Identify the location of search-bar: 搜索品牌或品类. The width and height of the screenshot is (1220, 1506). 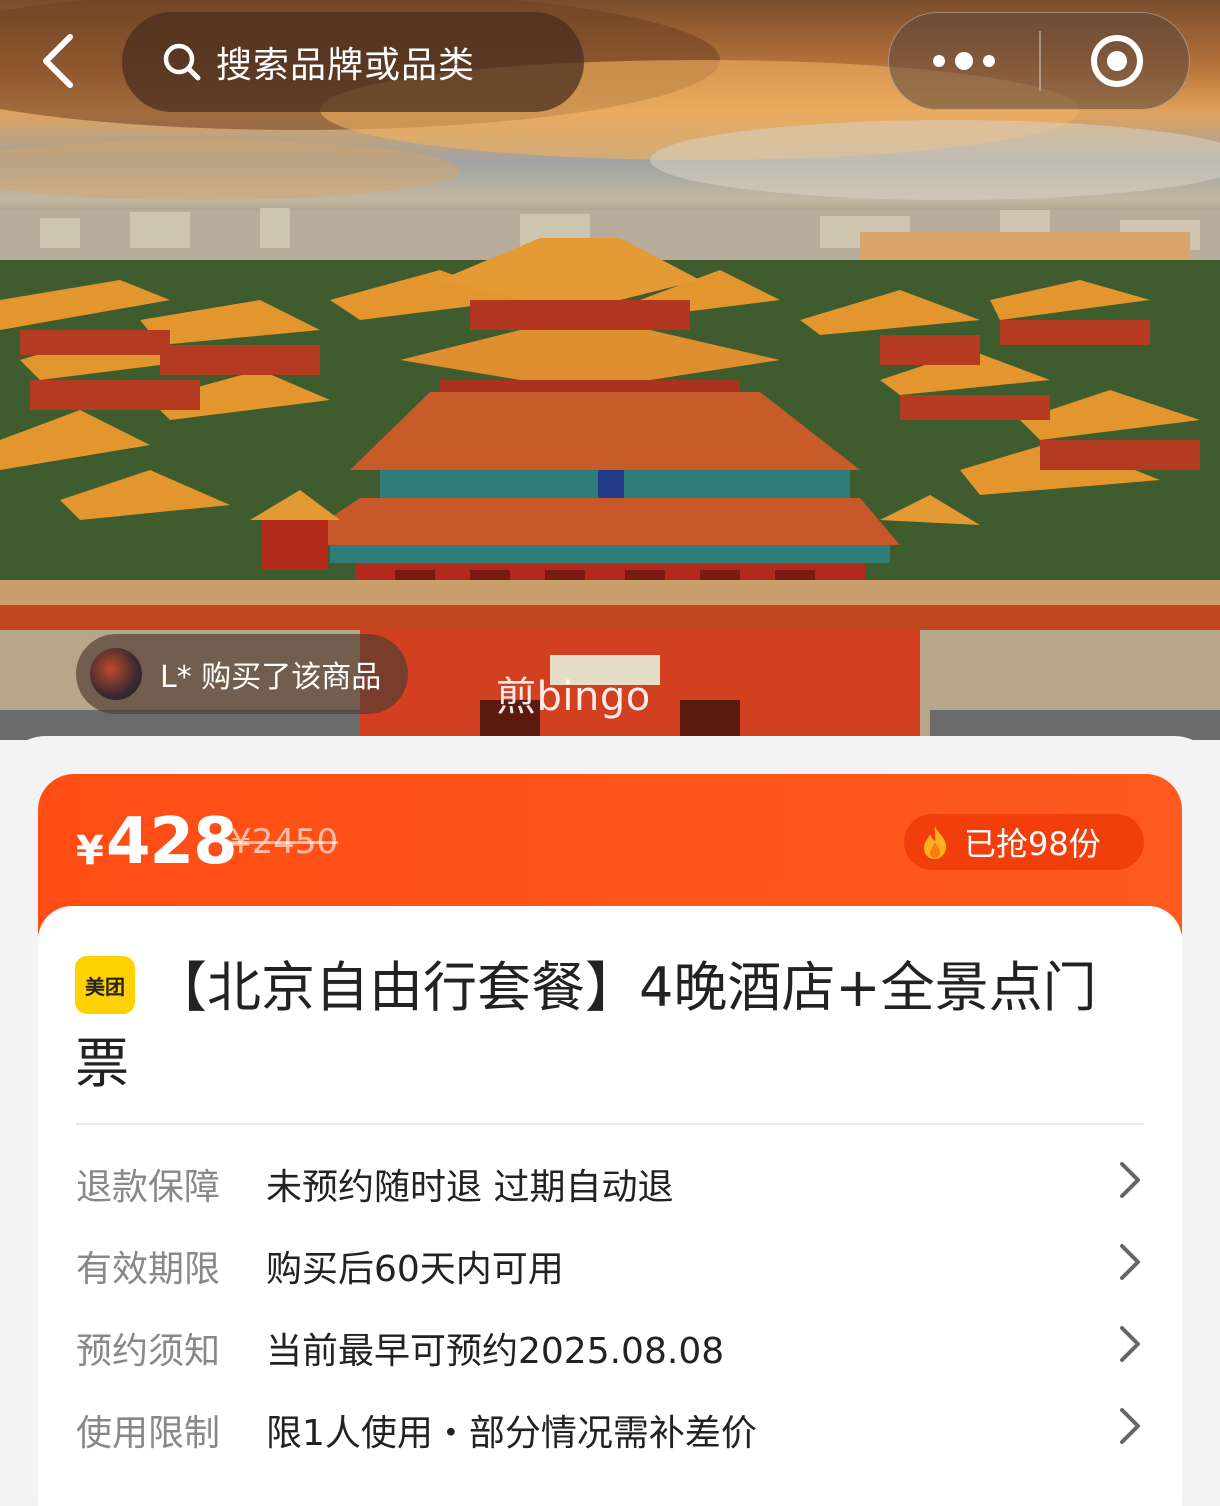
(353, 62).